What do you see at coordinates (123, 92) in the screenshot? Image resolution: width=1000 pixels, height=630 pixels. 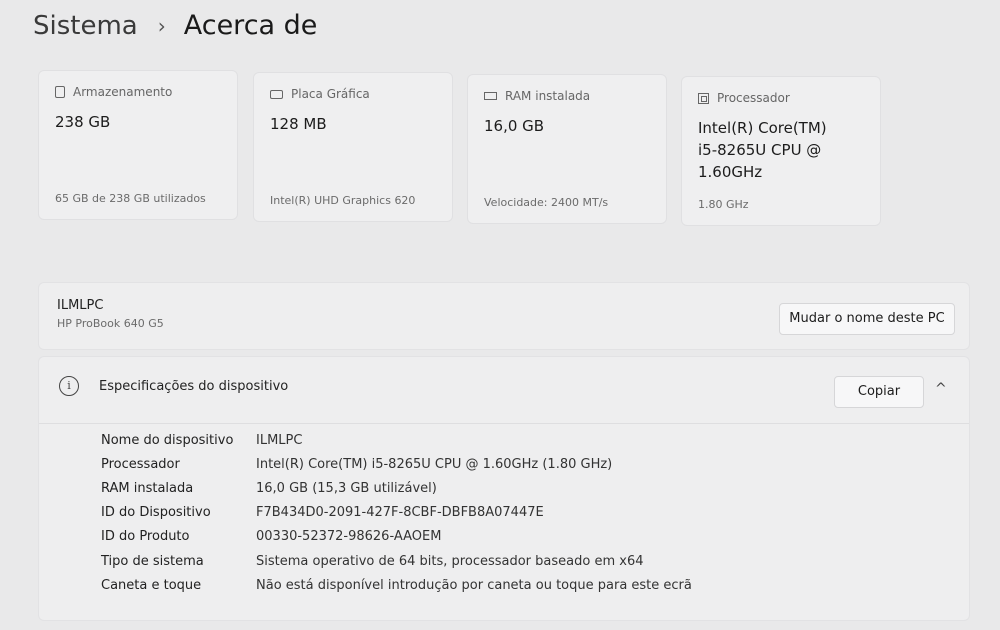 I see `card-label: Armazenamento` at bounding box center [123, 92].